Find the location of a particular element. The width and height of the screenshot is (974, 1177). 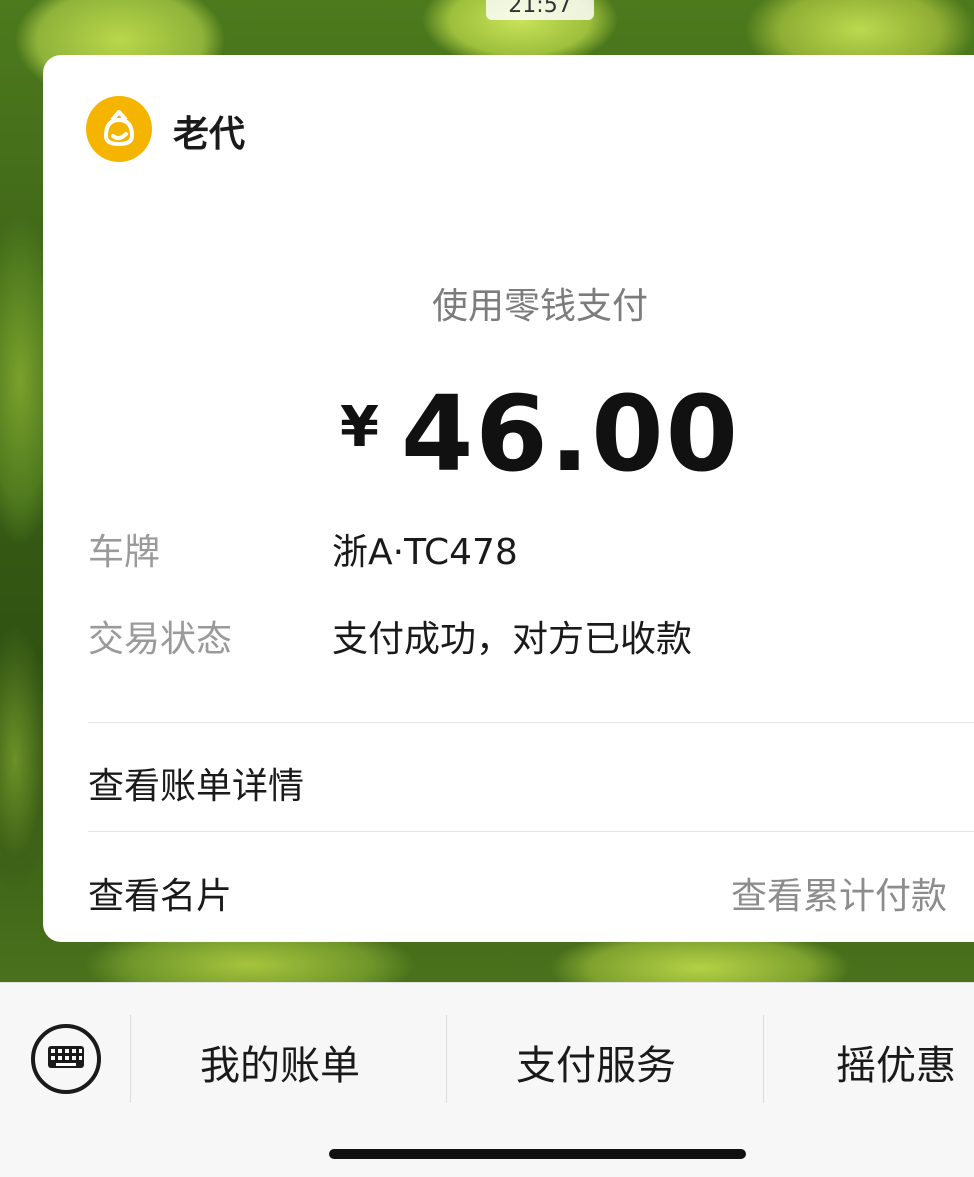

payment-amount: ¥46.00 is located at coordinates (508, 434).